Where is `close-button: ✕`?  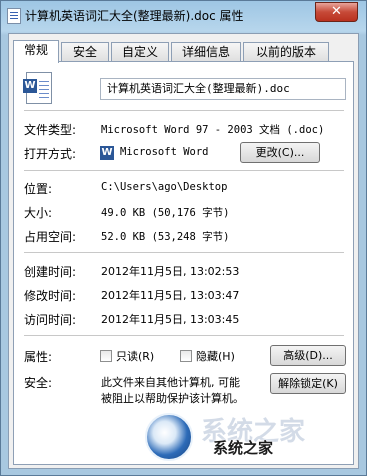 close-button: ✕ is located at coordinates (336, 12).